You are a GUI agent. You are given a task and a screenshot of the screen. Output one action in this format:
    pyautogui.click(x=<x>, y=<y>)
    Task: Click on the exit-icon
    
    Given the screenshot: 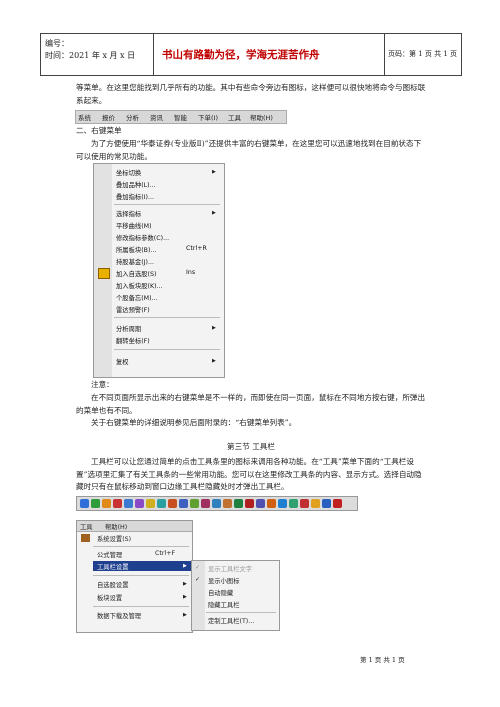 What is the action you would take?
    pyautogui.click(x=337, y=503)
    